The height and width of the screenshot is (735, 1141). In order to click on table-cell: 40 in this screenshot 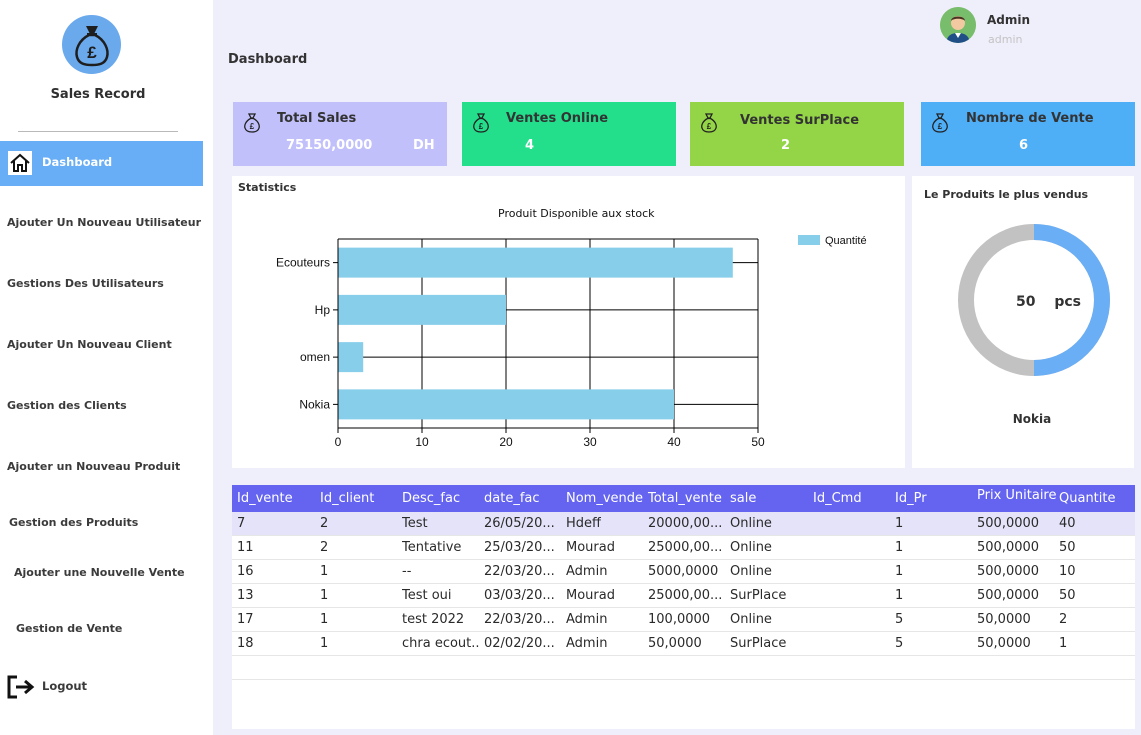, I will do `click(1067, 523)`.